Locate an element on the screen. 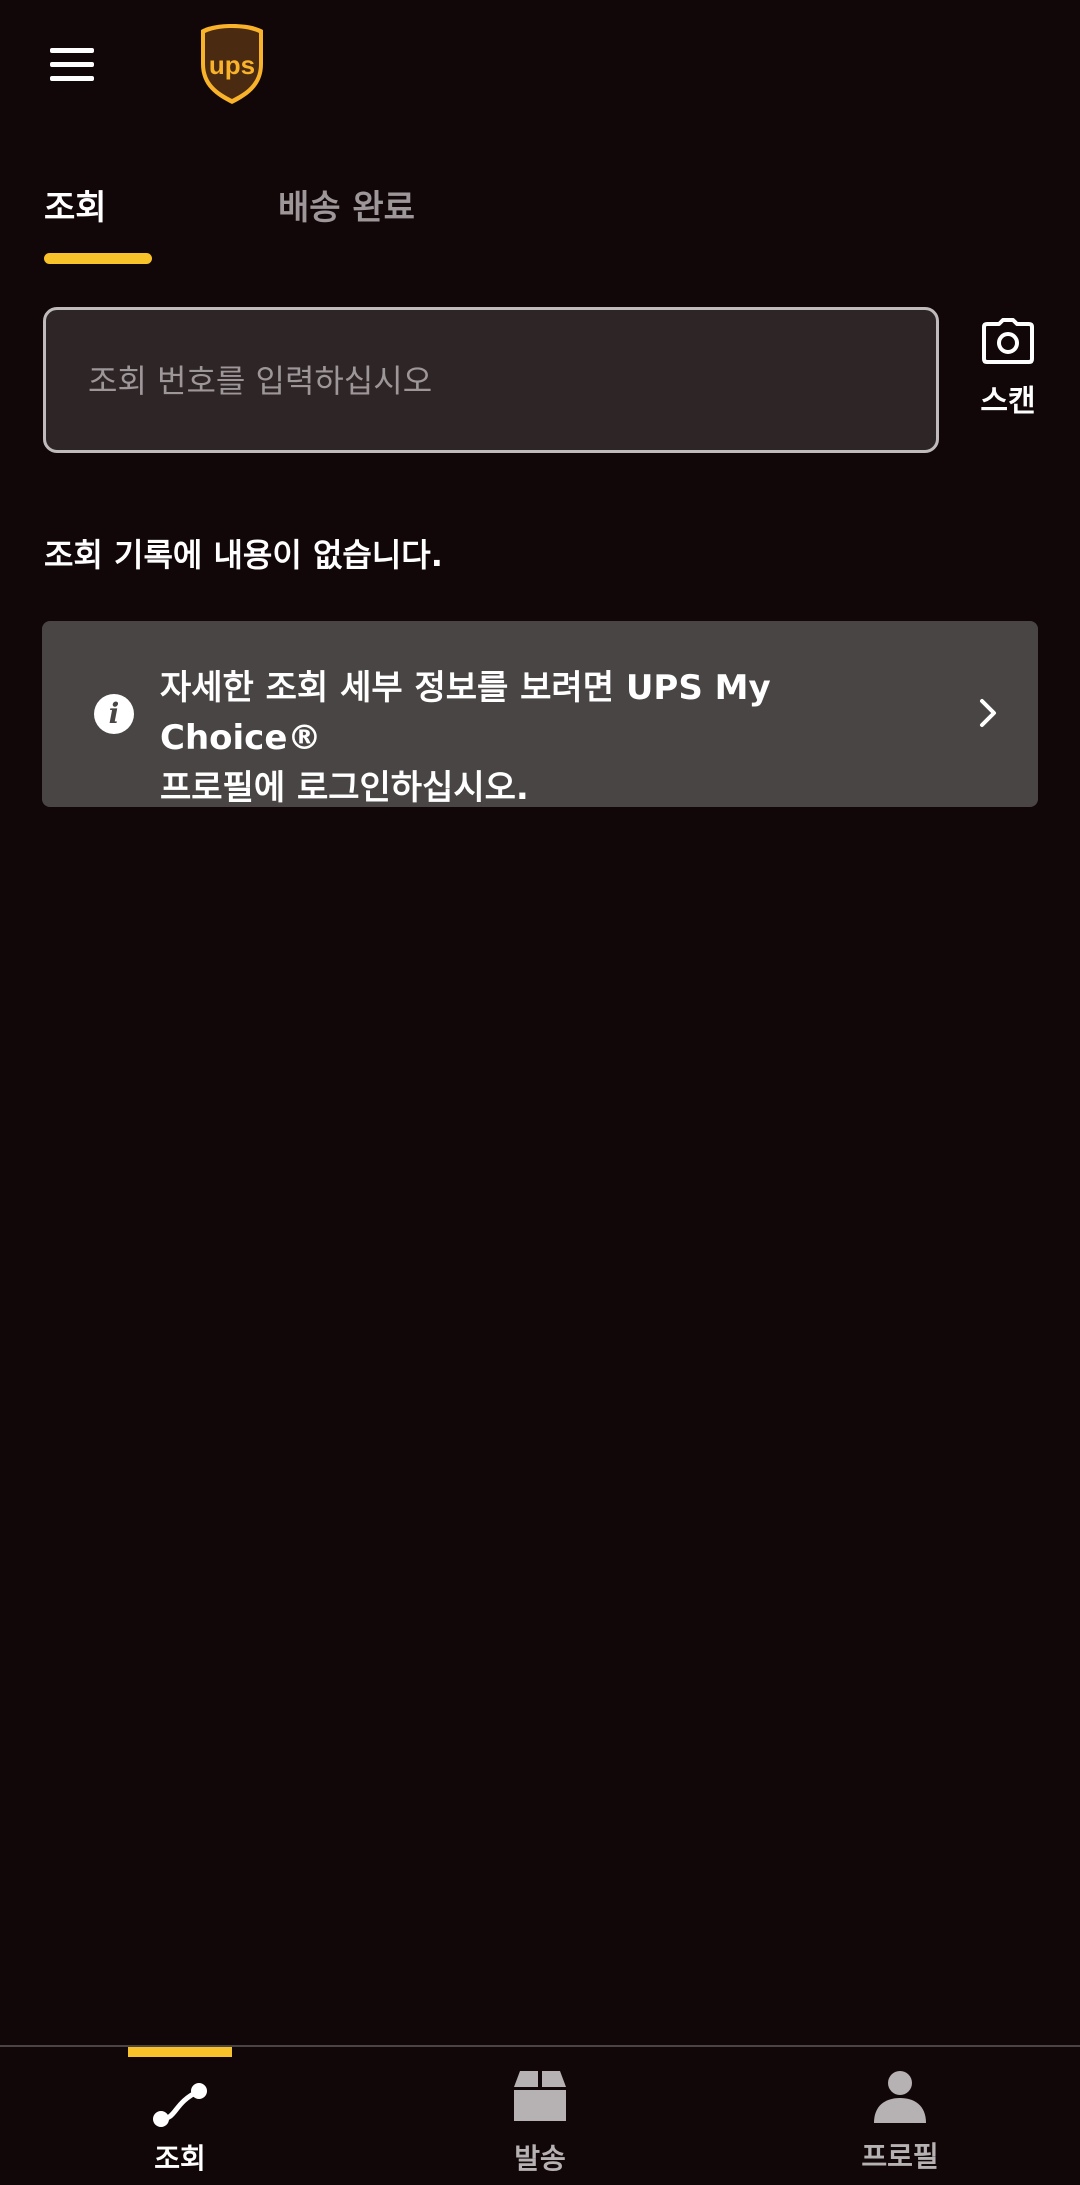  ups-logo: ups is located at coordinates (232, 64).